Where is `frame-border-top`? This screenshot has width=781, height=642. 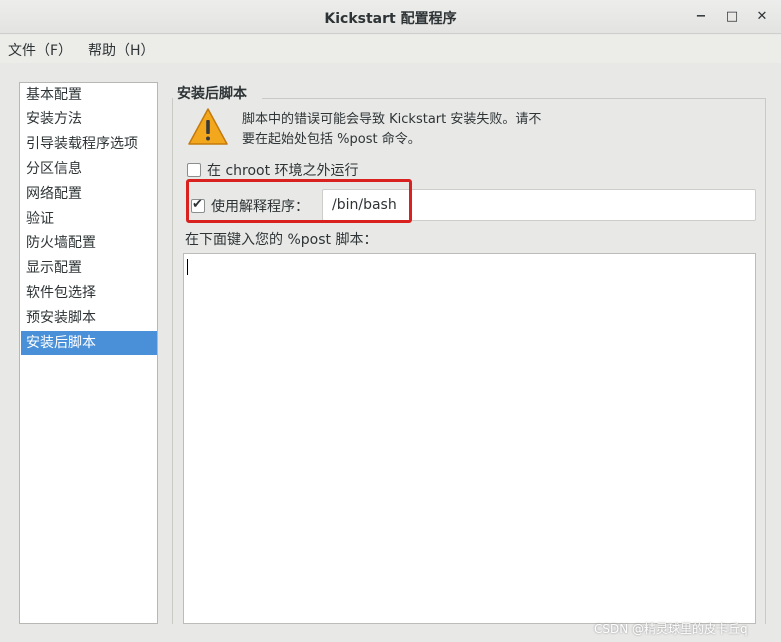
frame-border-top is located at coordinates (513, 98).